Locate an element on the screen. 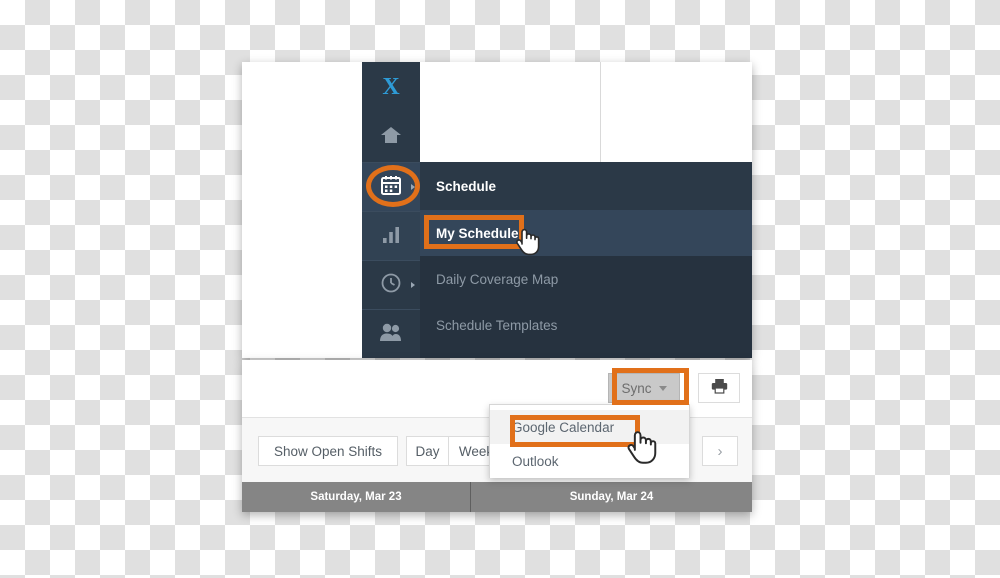  date-header-row: Saturday, Mar 23 Sunday, Mar 24 is located at coordinates (497, 497).